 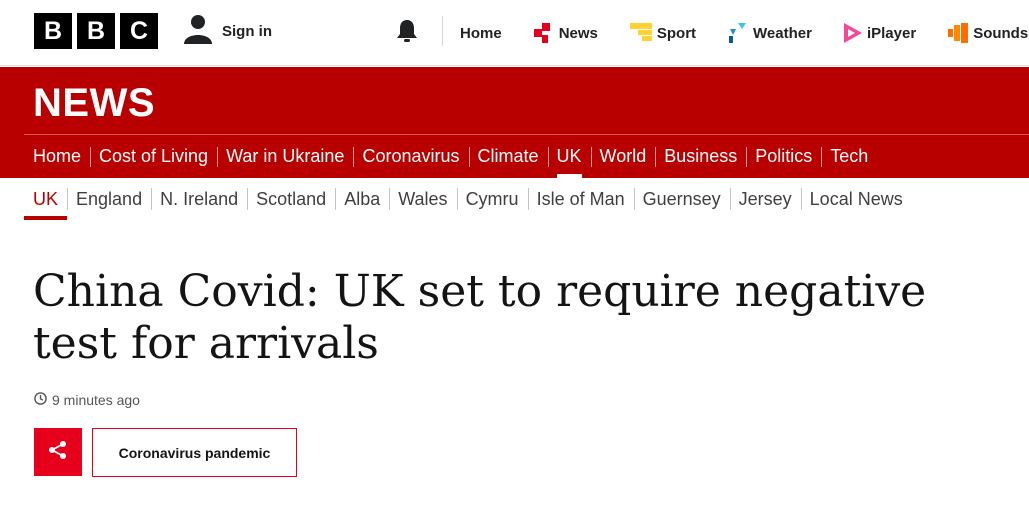 What do you see at coordinates (492, 199) in the screenshot?
I see `subnav-cymru: Cymru` at bounding box center [492, 199].